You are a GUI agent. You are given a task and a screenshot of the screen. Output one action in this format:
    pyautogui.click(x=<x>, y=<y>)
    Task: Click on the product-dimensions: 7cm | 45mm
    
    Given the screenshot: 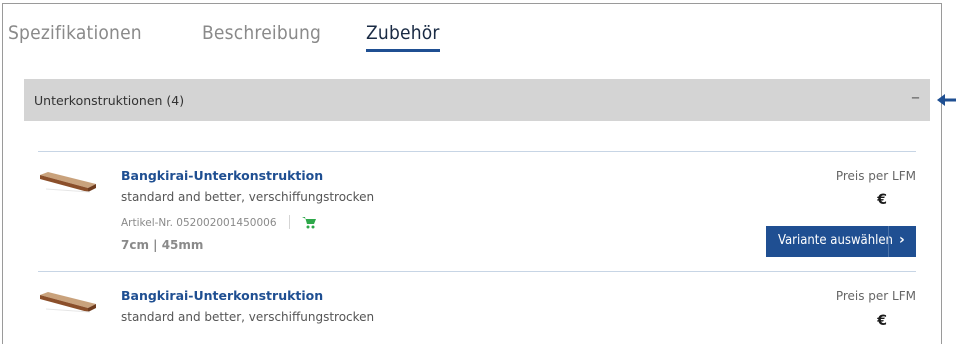 What is the action you would take?
    pyautogui.click(x=162, y=245)
    